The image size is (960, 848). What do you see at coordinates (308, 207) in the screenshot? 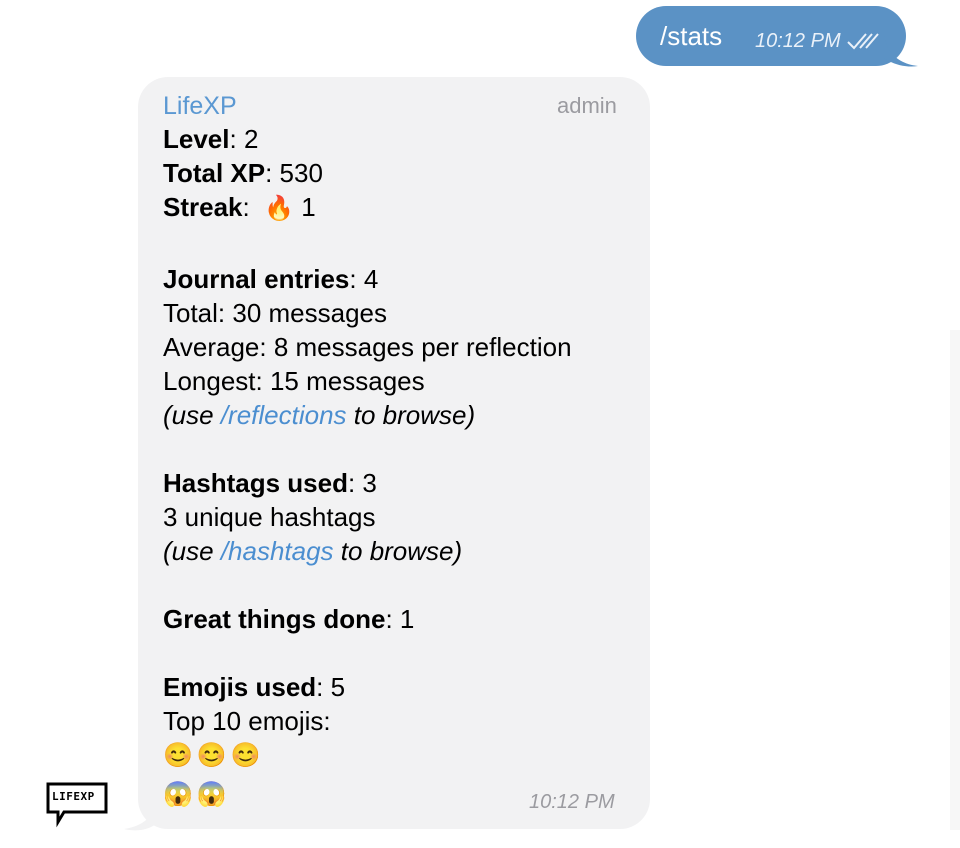
I see `streak-value: 1` at bounding box center [308, 207].